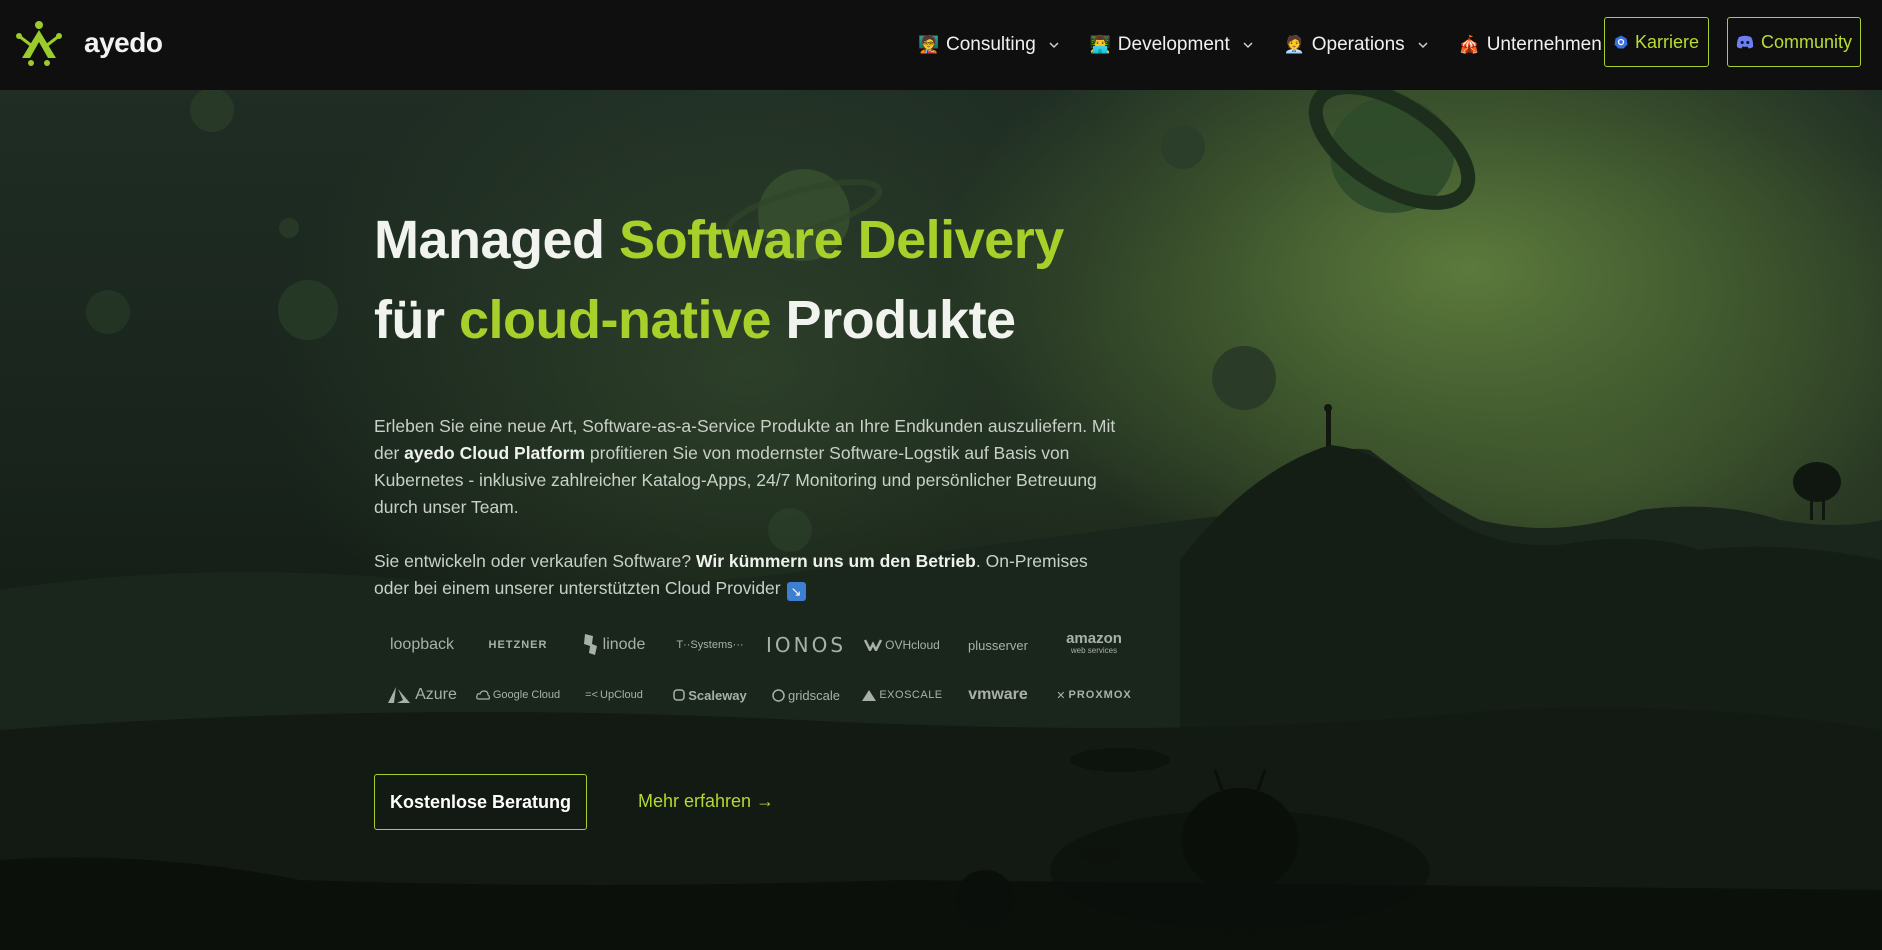  What do you see at coordinates (1061, 695) in the screenshot?
I see `proxmox-icon: ✕` at bounding box center [1061, 695].